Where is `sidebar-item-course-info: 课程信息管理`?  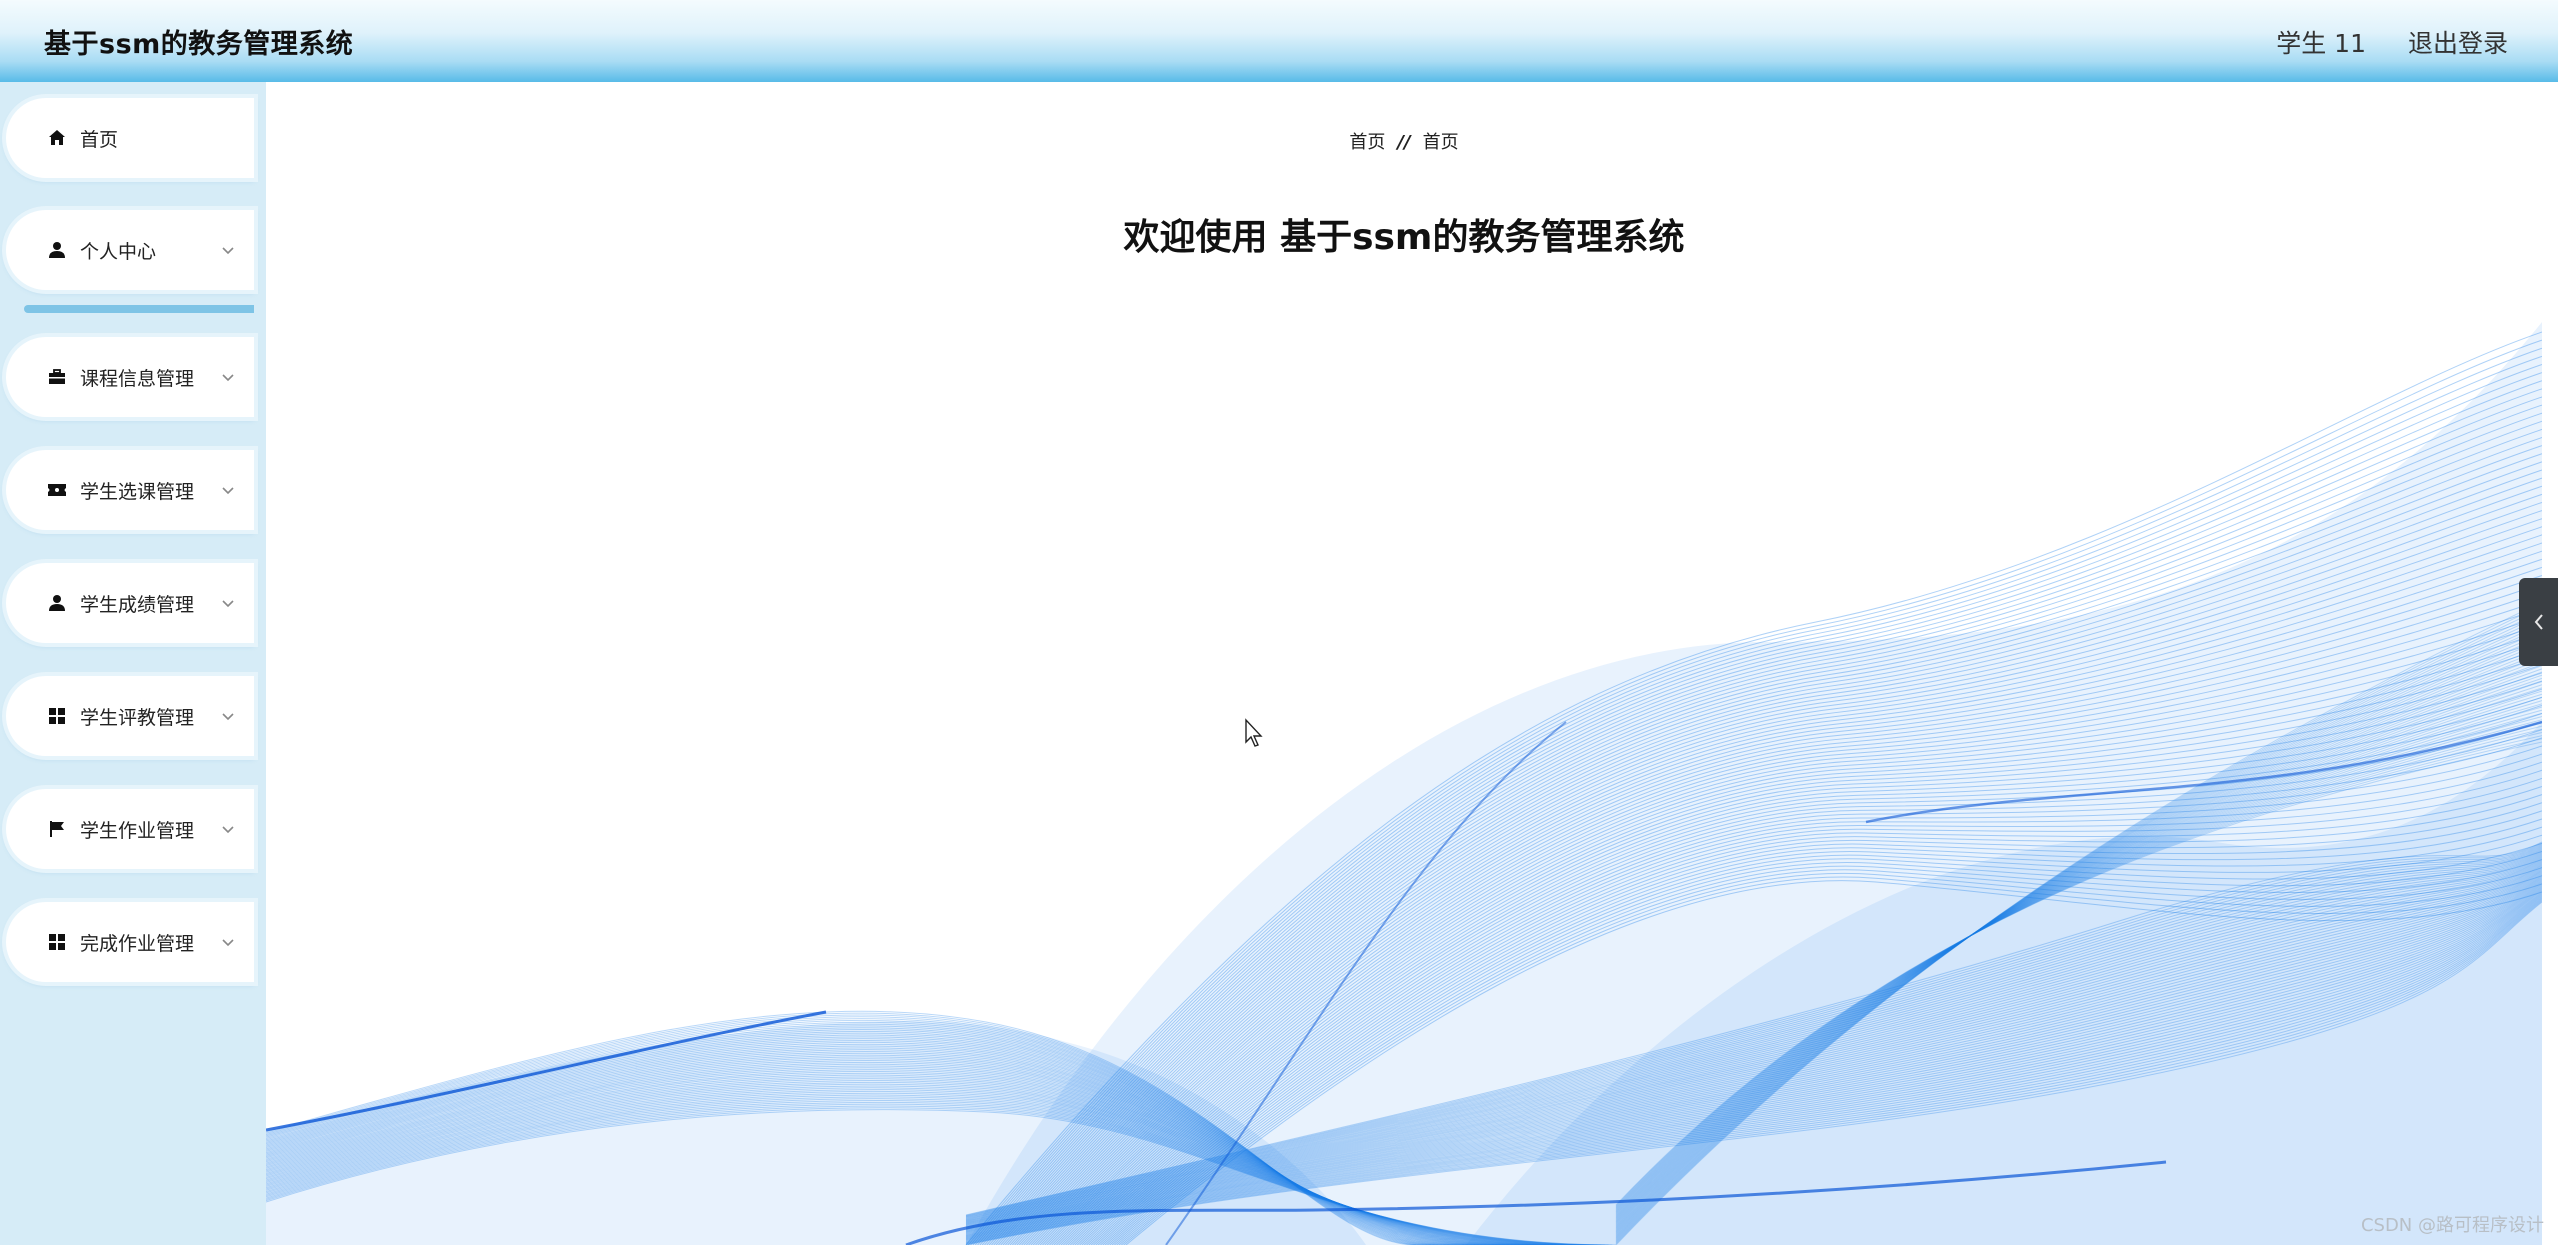 sidebar-item-course-info: 课程信息管理 is located at coordinates (130, 377).